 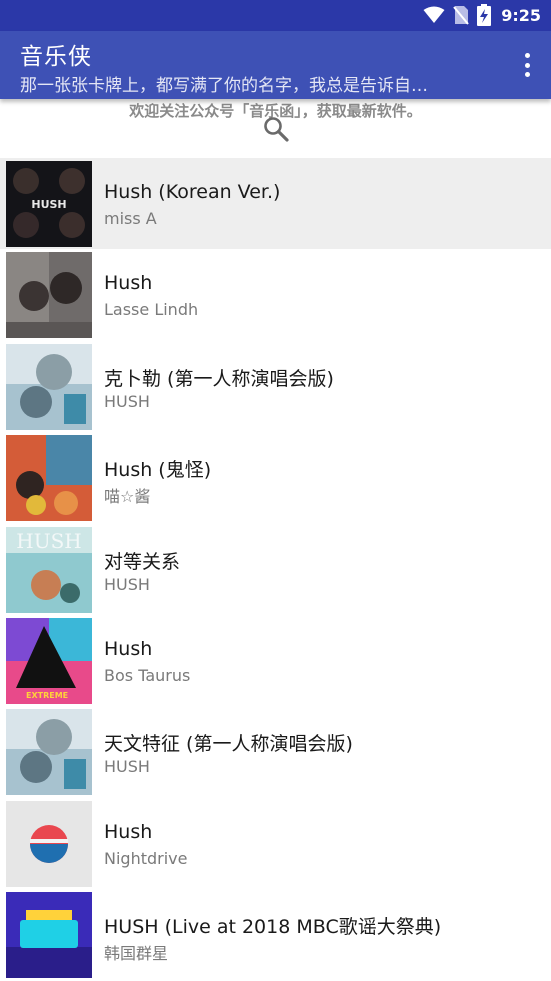 I want to click on song-artist: Lasse Lindh, so click(x=151, y=310).